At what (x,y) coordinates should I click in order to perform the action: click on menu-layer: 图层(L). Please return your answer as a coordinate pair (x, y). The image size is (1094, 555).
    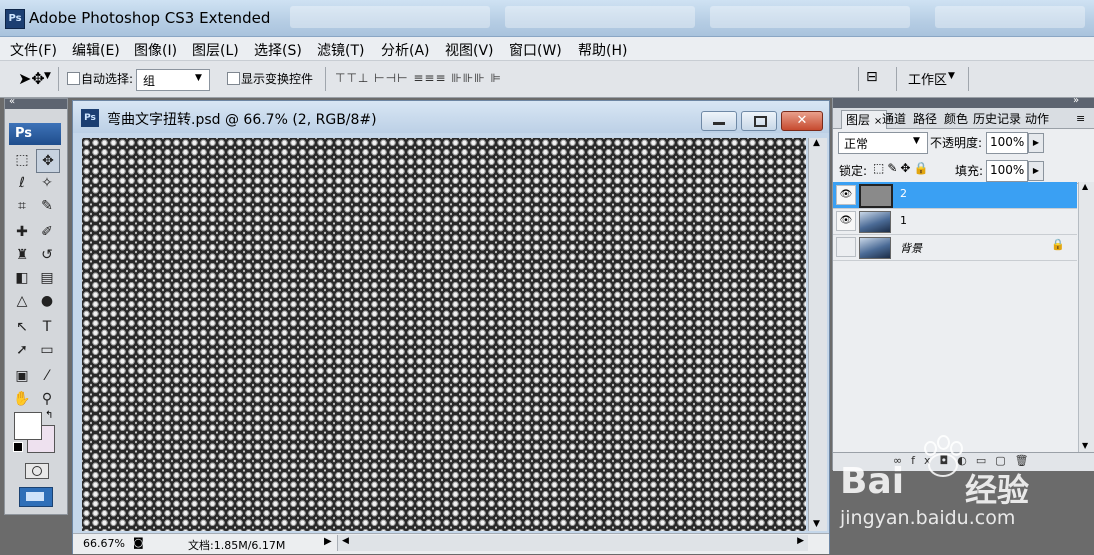
    Looking at the image, I should click on (215, 50).